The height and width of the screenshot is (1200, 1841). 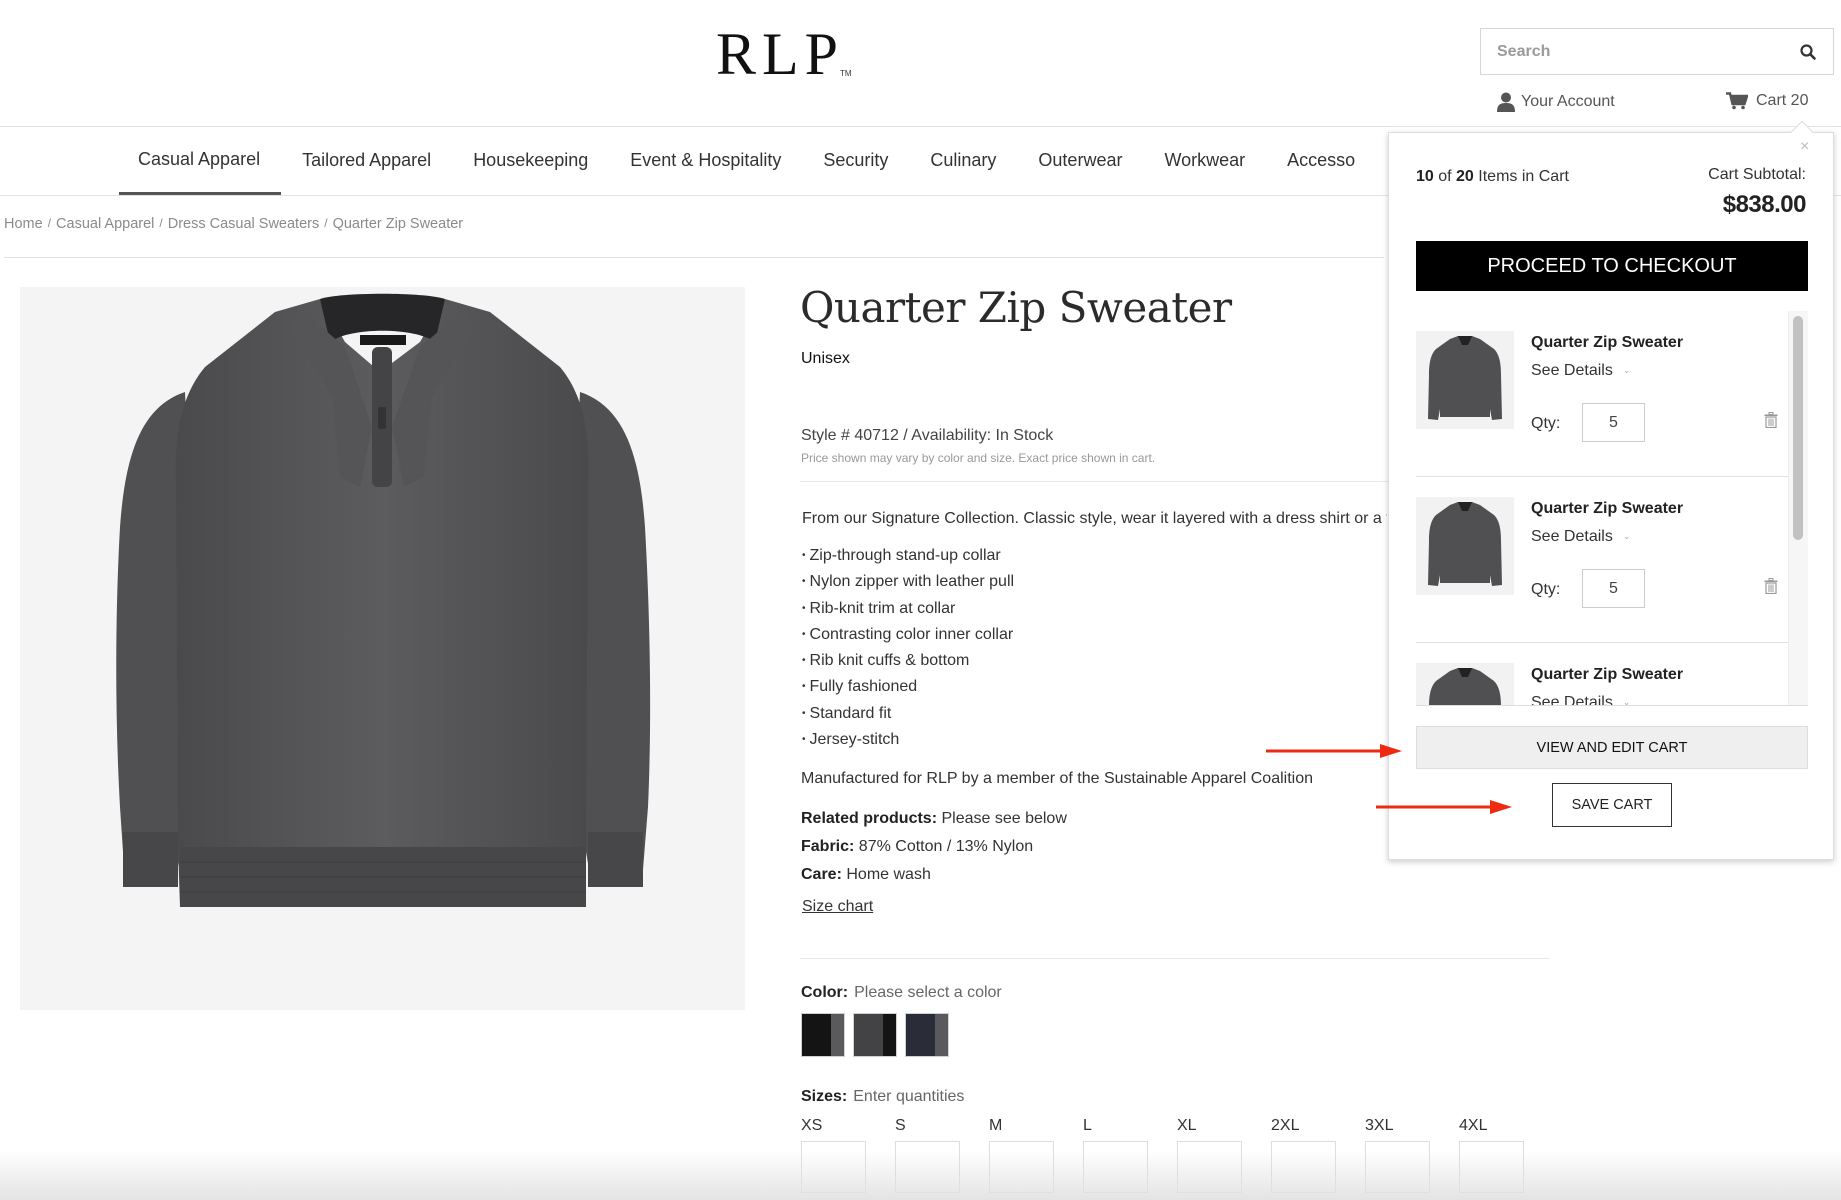 I want to click on related-value: Please see below, so click(x=1004, y=818).